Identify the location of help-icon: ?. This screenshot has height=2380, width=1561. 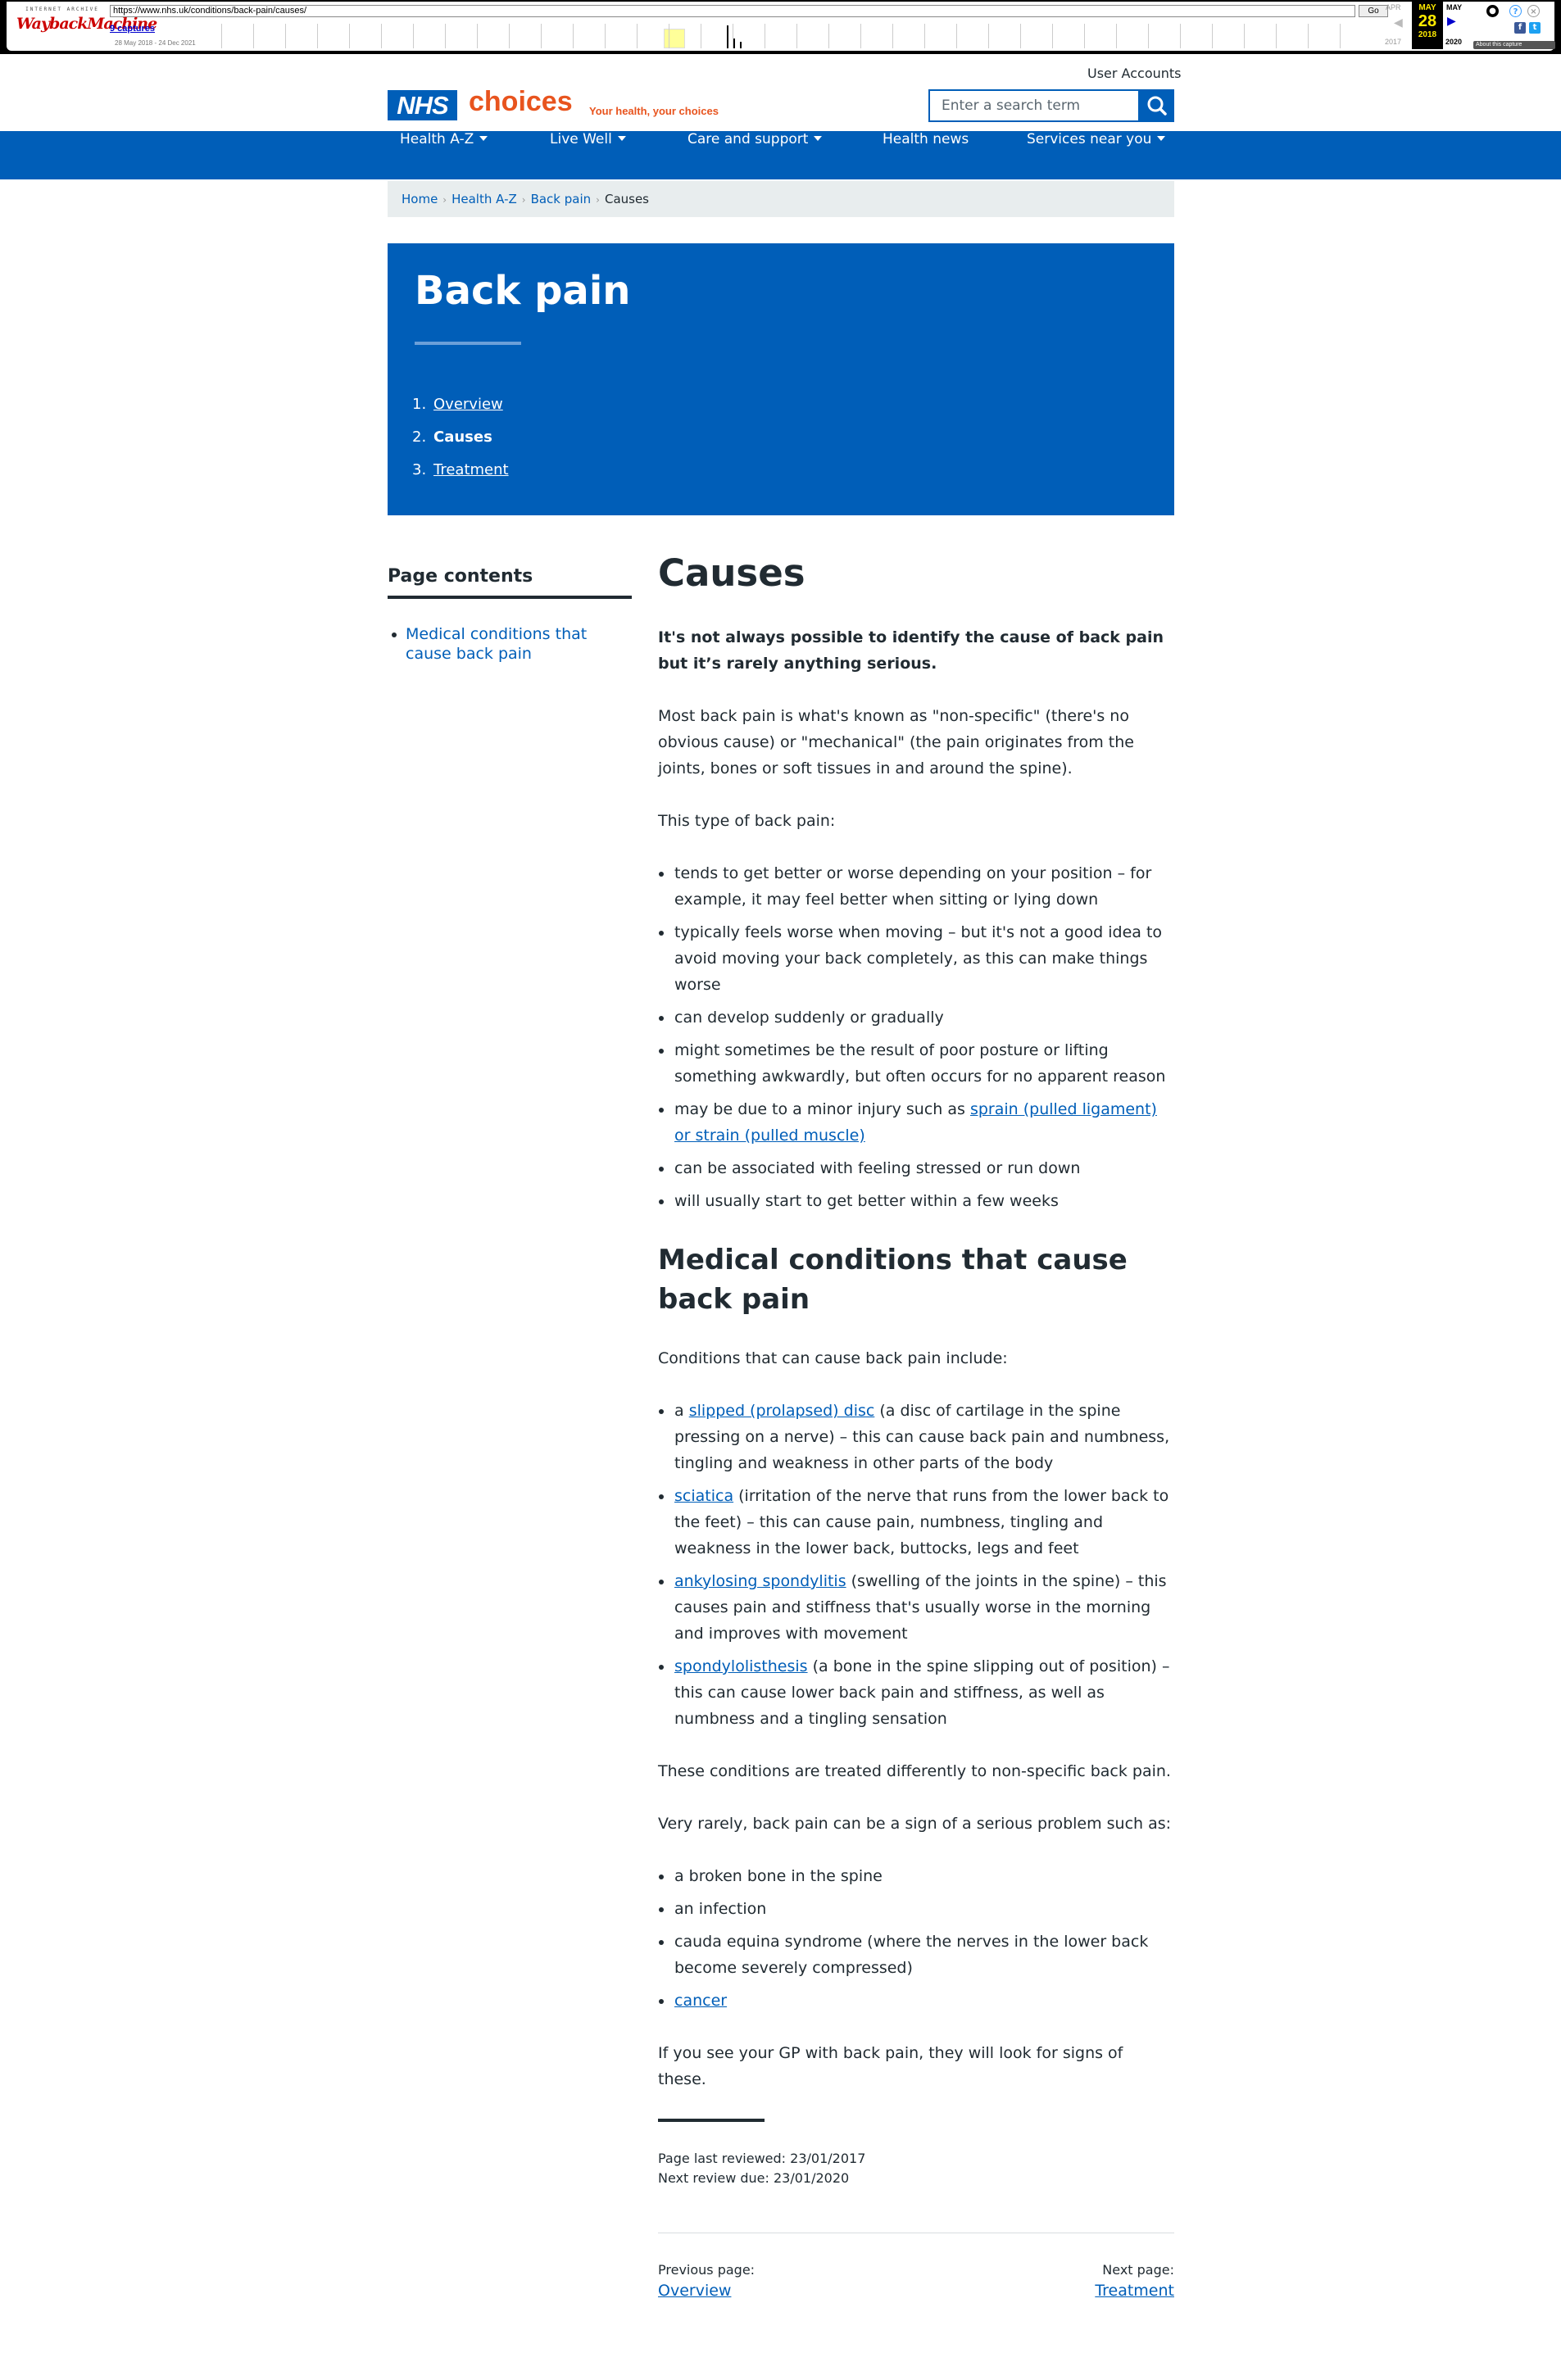
(1515, 11).